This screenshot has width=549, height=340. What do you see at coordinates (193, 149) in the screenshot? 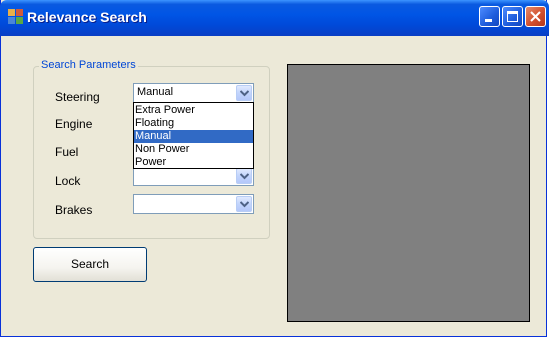
I see `dropdown-option: Non Power` at bounding box center [193, 149].